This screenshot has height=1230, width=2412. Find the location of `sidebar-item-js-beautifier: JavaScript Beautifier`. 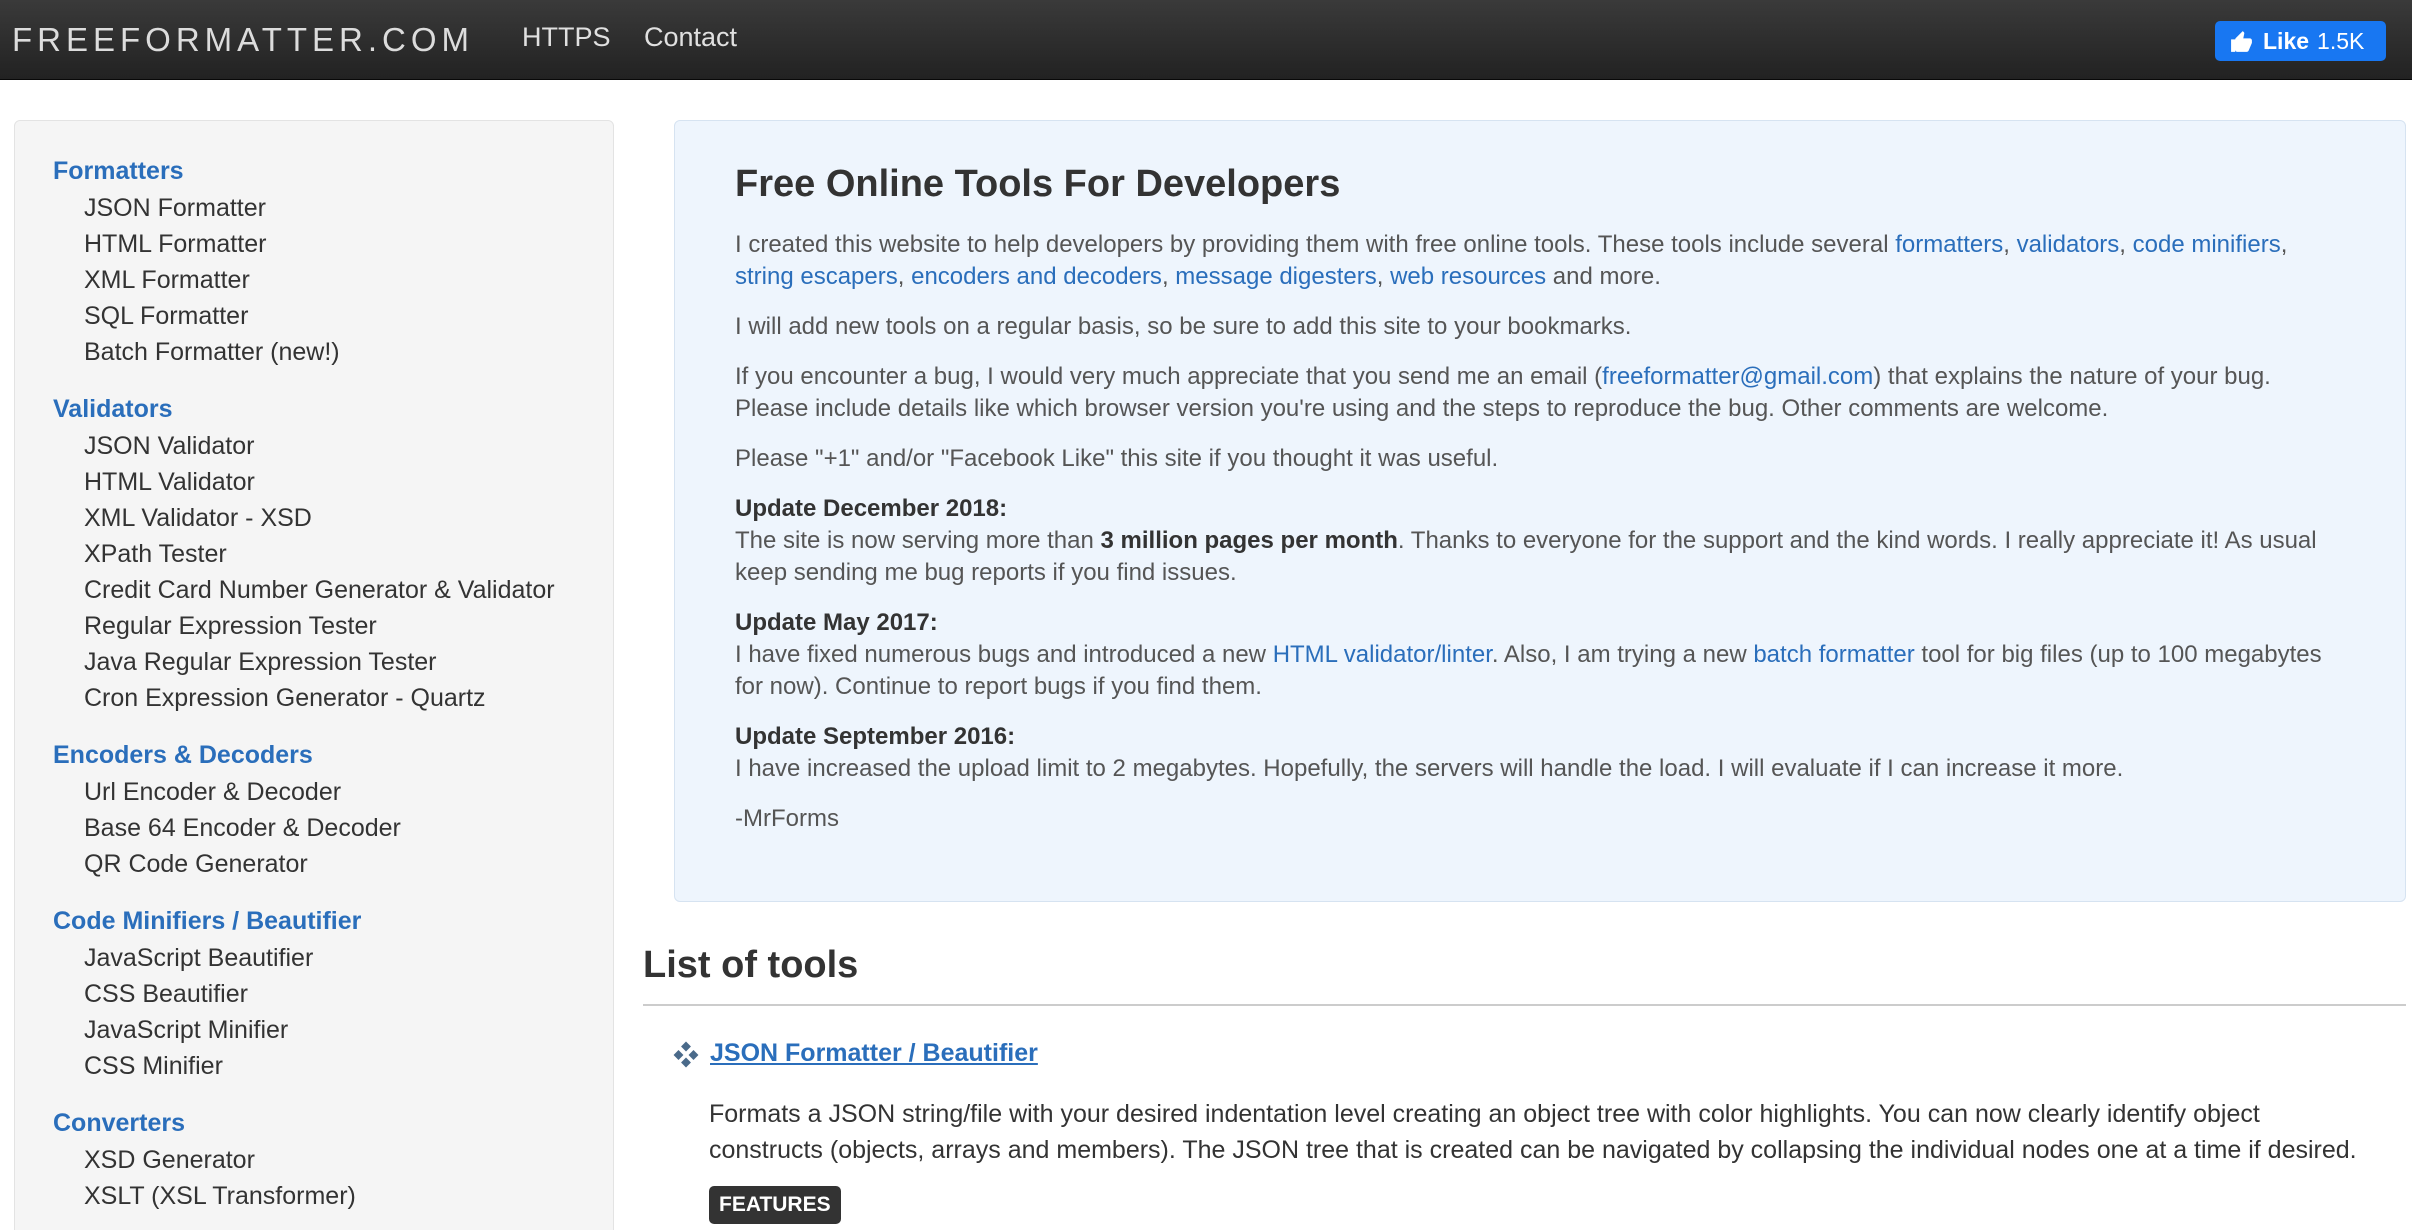

sidebar-item-js-beautifier: JavaScript Beautifier is located at coordinates (222, 959).